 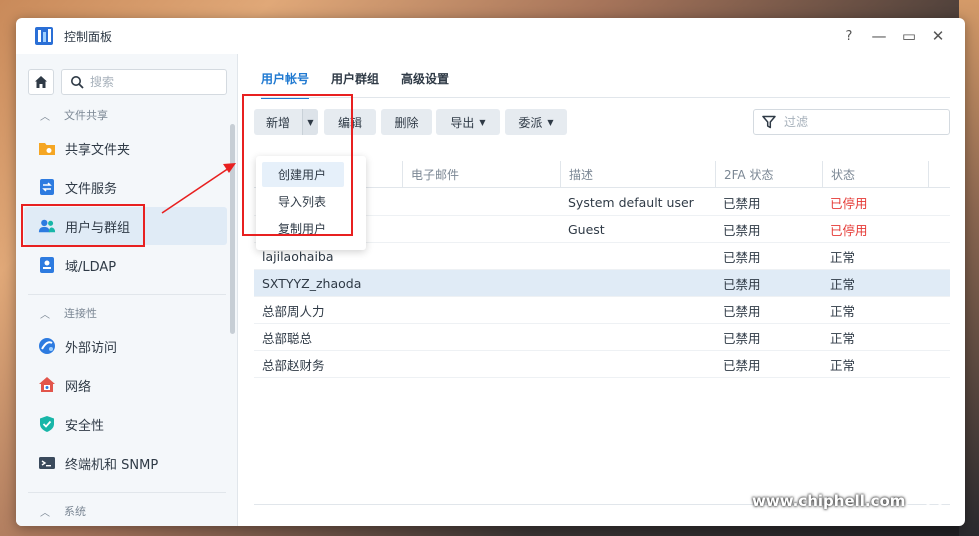 What do you see at coordinates (829, 501) in the screenshot?
I see `watermark-text: www.chiphell.com` at bounding box center [829, 501].